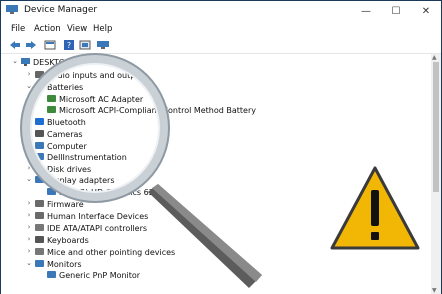 This screenshot has height=294, width=442. Describe the element at coordinates (65, 134) in the screenshot. I see `tree-item-label: Cameras` at that location.